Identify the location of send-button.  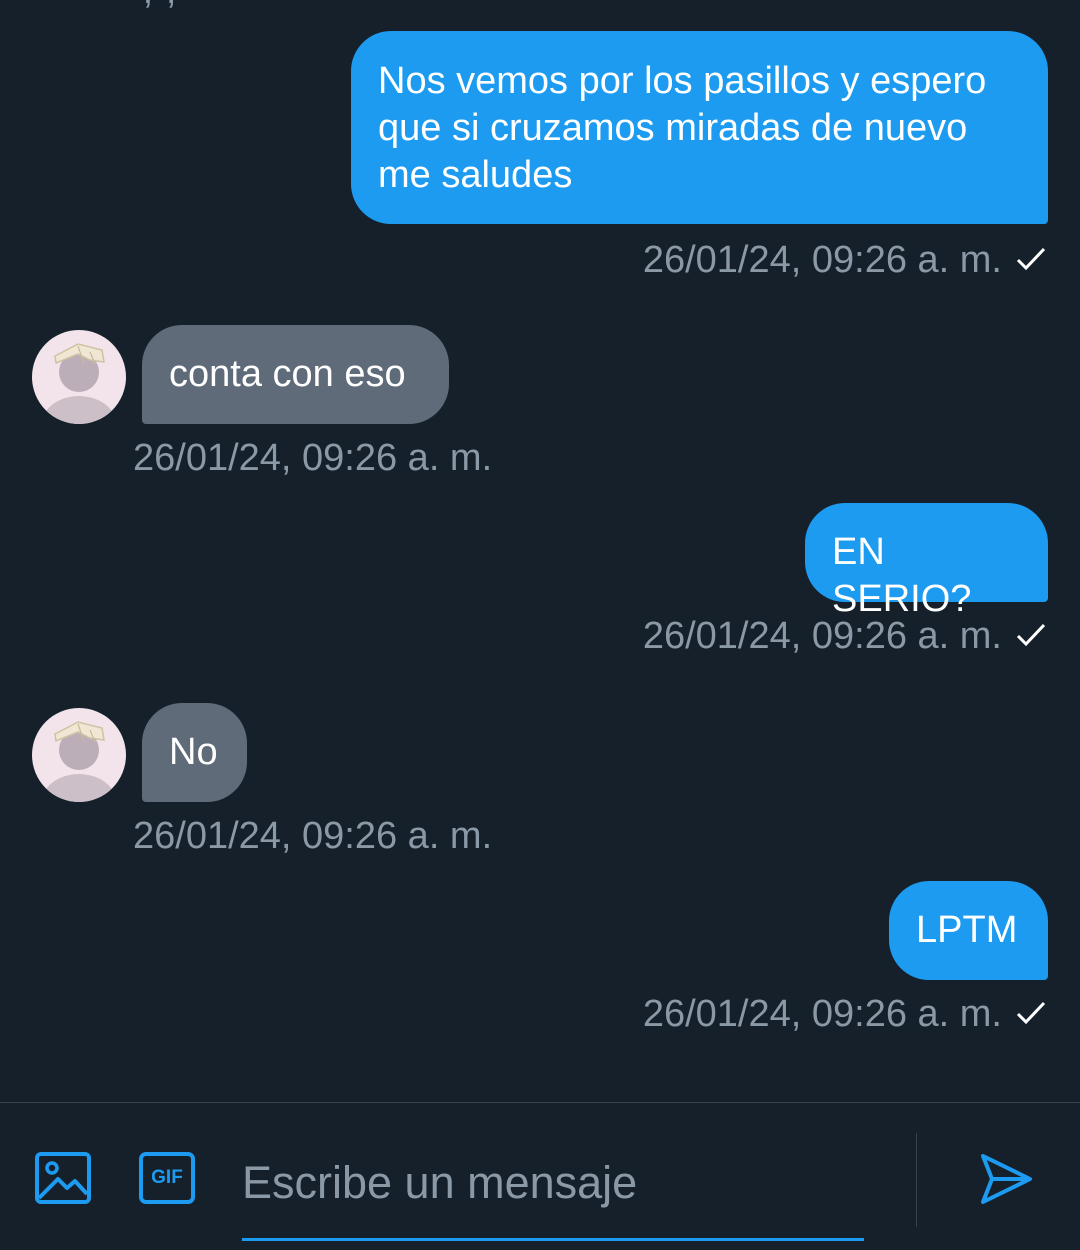
(1006, 1181).